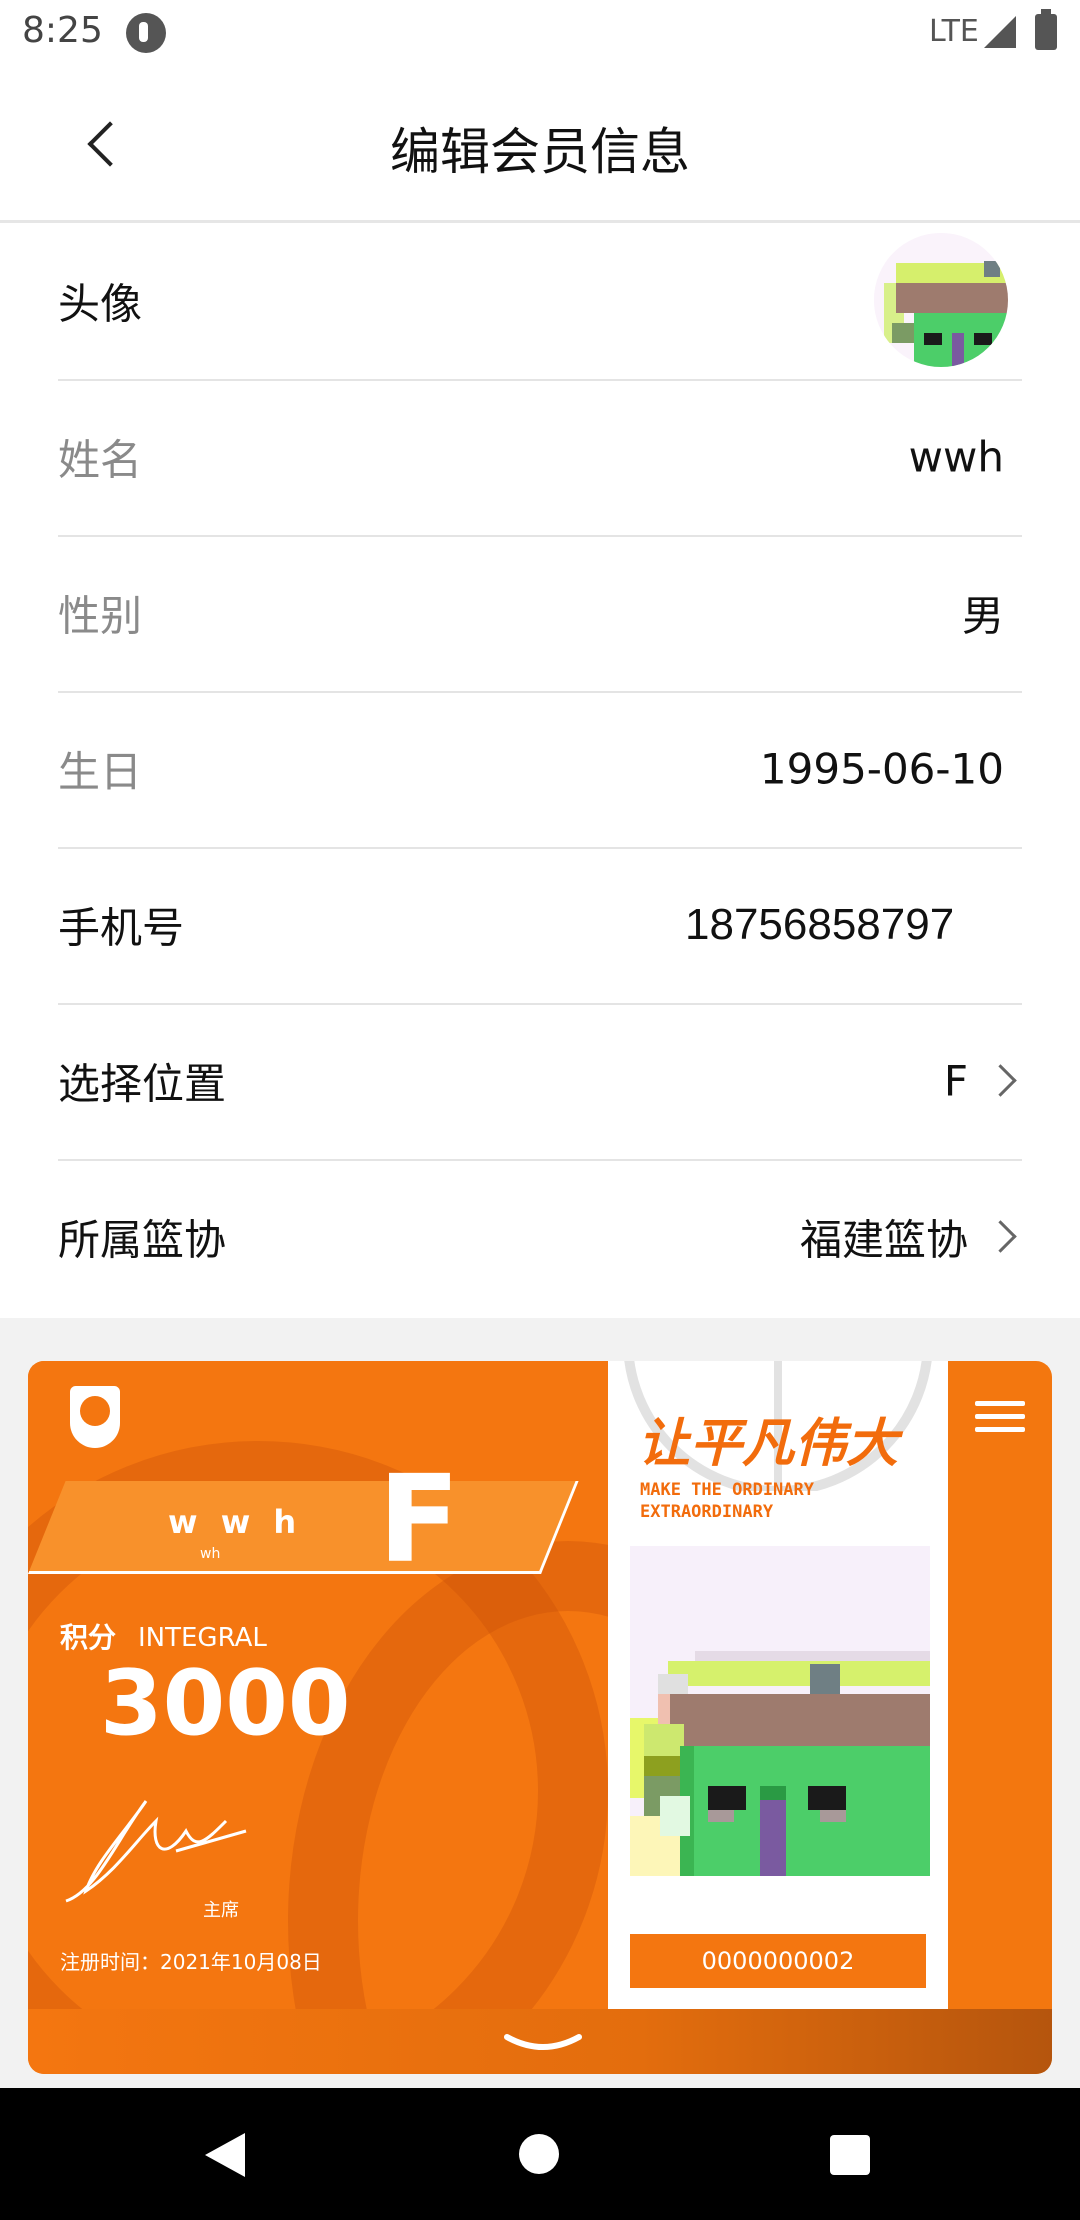 The width and height of the screenshot is (1080, 2220). I want to click on name-ribbon, so click(303, 1527).